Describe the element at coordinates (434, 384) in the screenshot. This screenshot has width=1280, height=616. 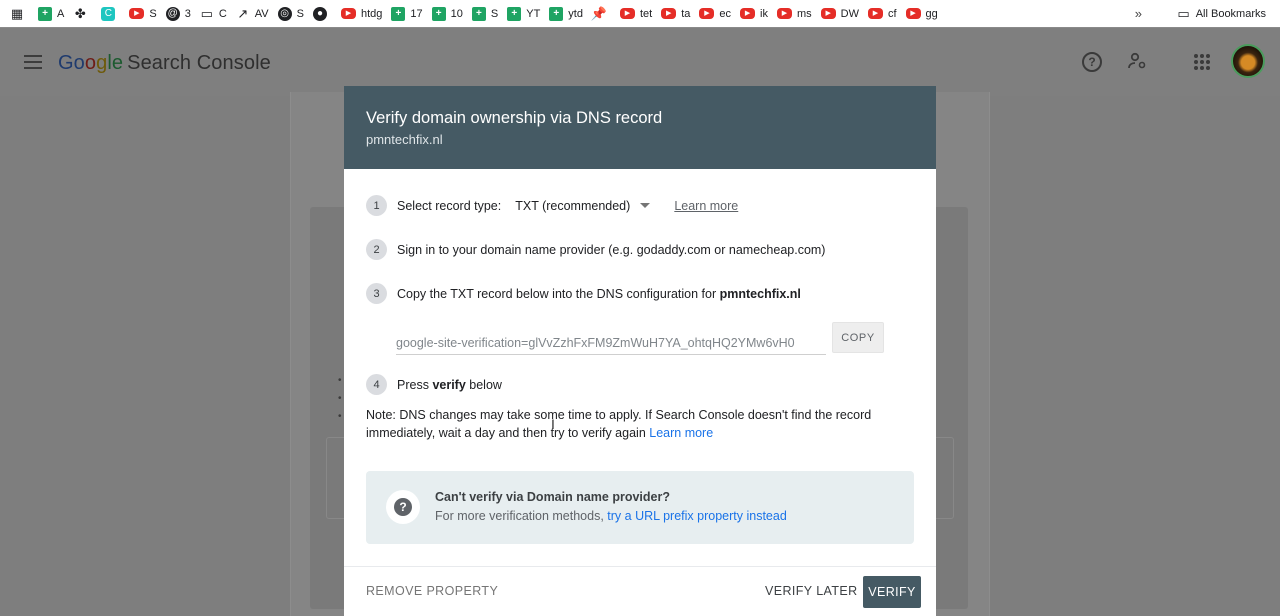
I see `step-4: 4 Press verify below` at that location.